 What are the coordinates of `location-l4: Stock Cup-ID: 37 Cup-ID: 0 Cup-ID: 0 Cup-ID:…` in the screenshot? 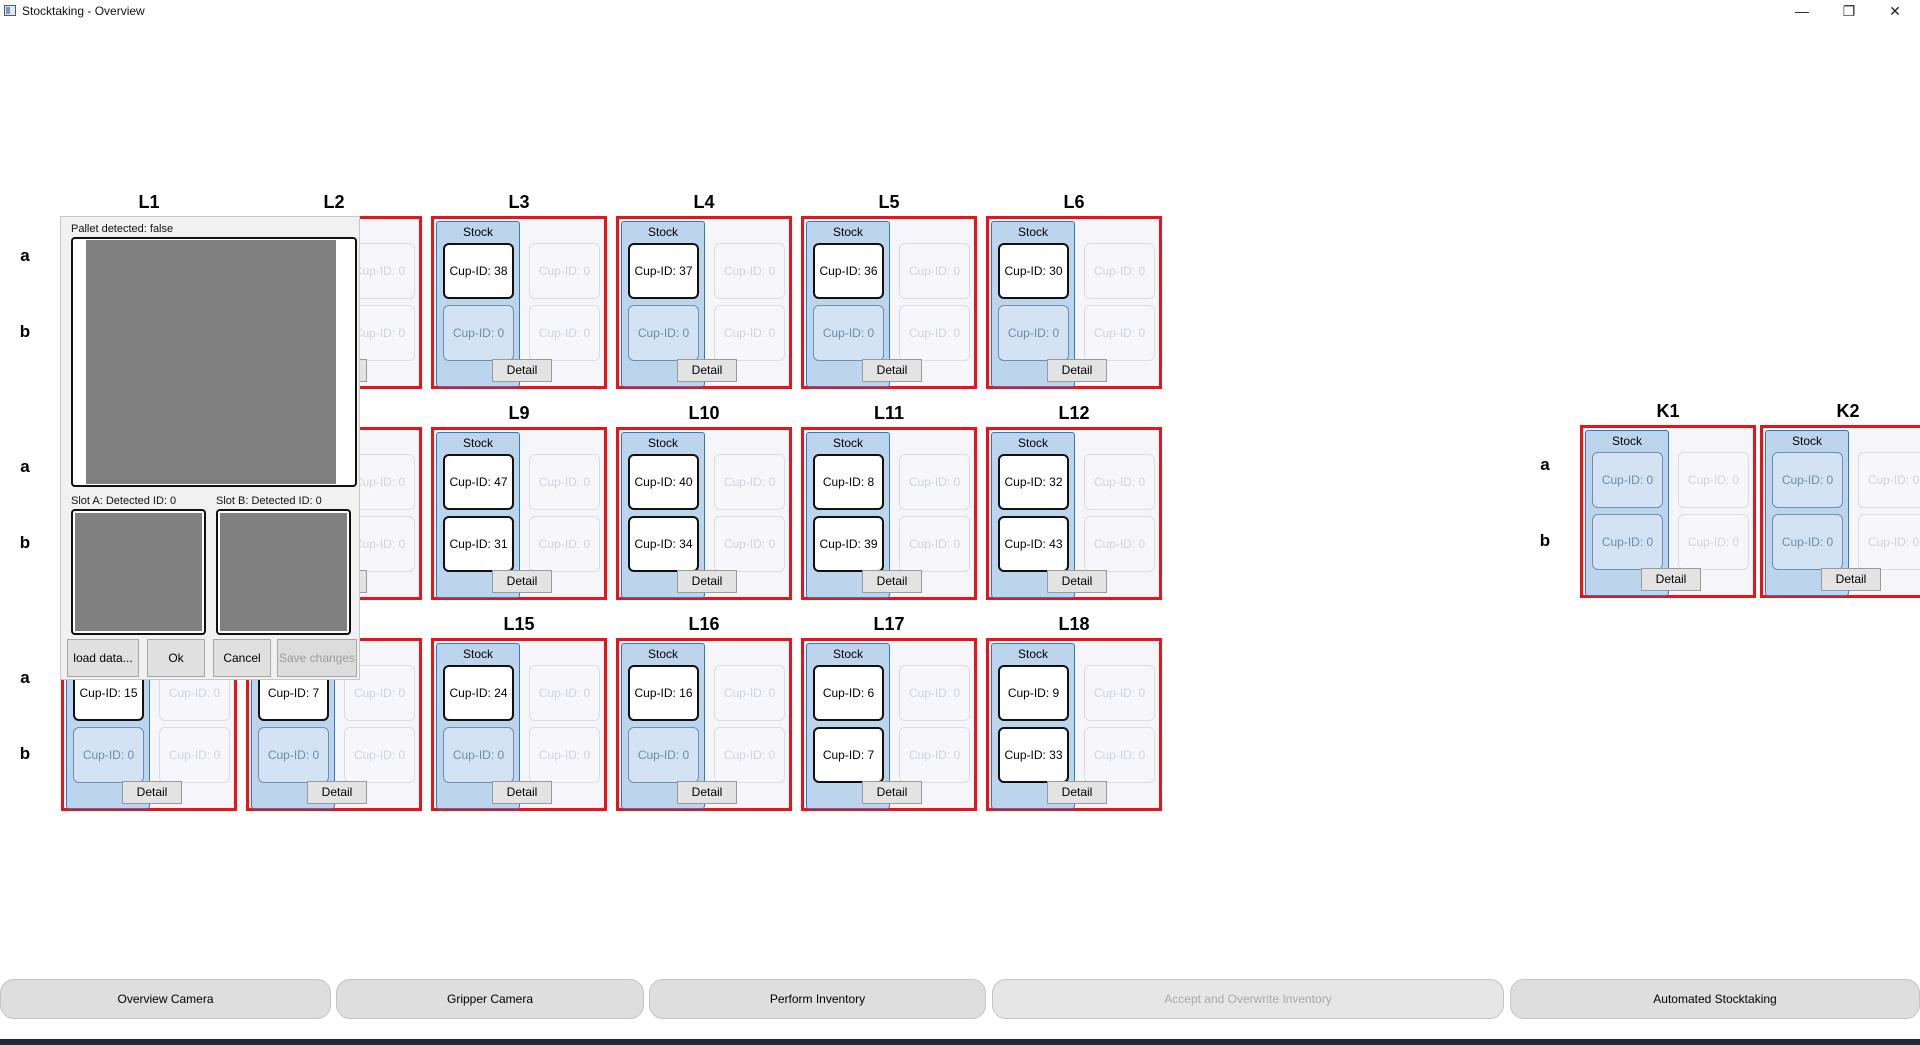 It's located at (704, 302).